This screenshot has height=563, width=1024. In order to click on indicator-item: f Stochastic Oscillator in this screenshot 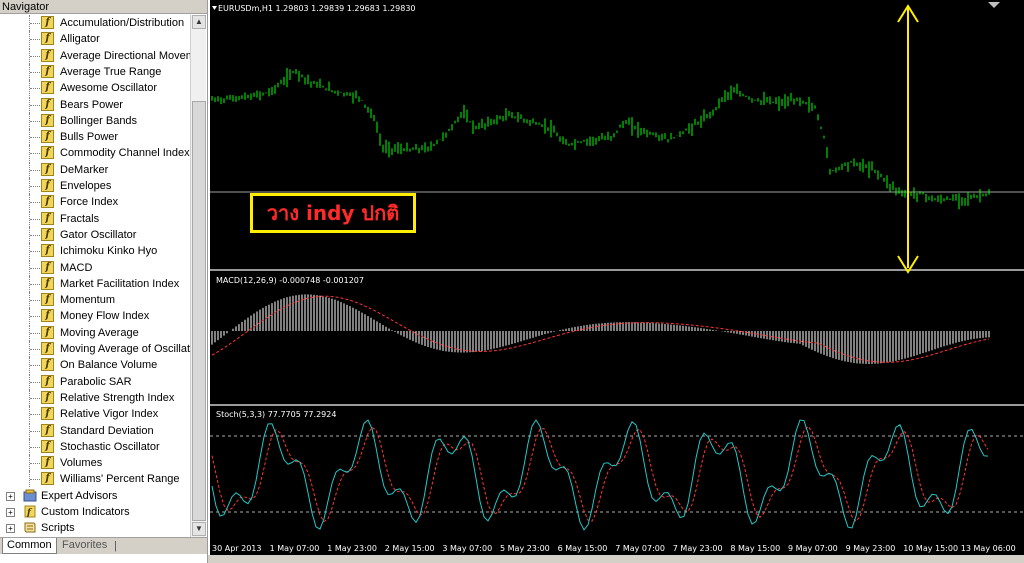, I will do `click(95, 446)`.